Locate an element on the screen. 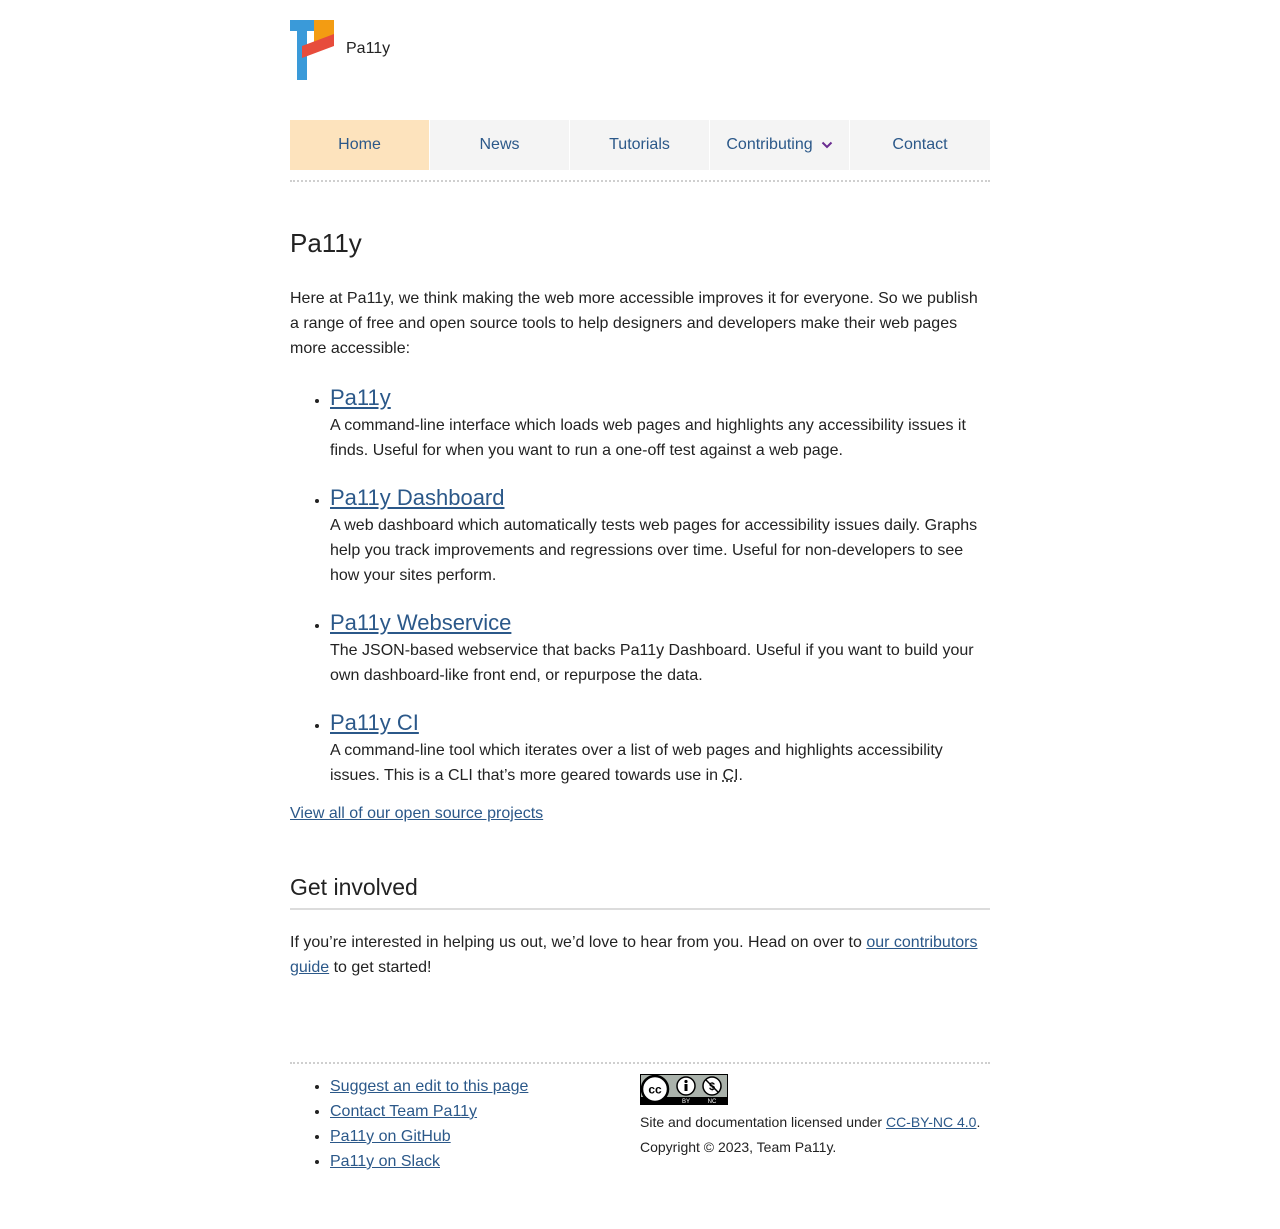 This screenshot has height=1229, width=1280. get-involved-heading: Get involved is located at coordinates (640, 891).